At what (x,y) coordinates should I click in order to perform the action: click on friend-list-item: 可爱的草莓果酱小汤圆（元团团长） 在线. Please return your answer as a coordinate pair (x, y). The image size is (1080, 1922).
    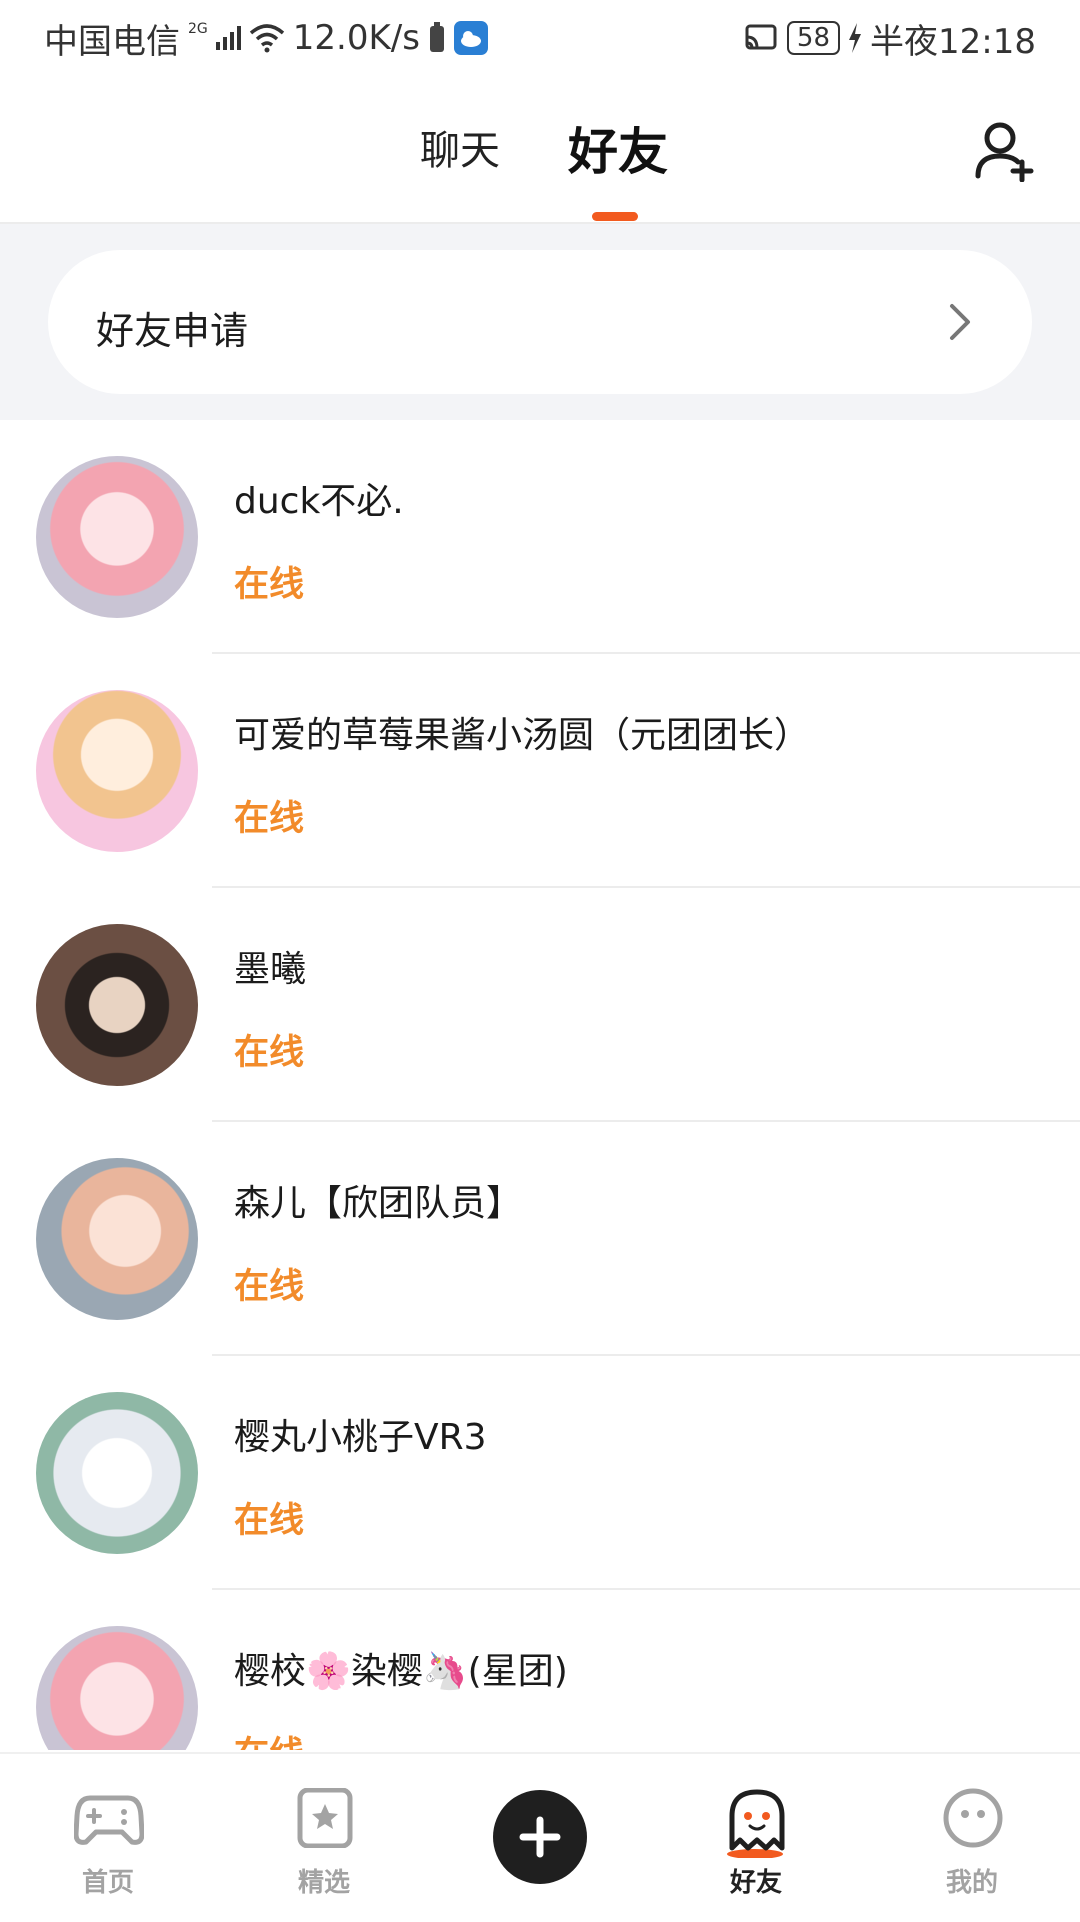
    Looking at the image, I should click on (540, 771).